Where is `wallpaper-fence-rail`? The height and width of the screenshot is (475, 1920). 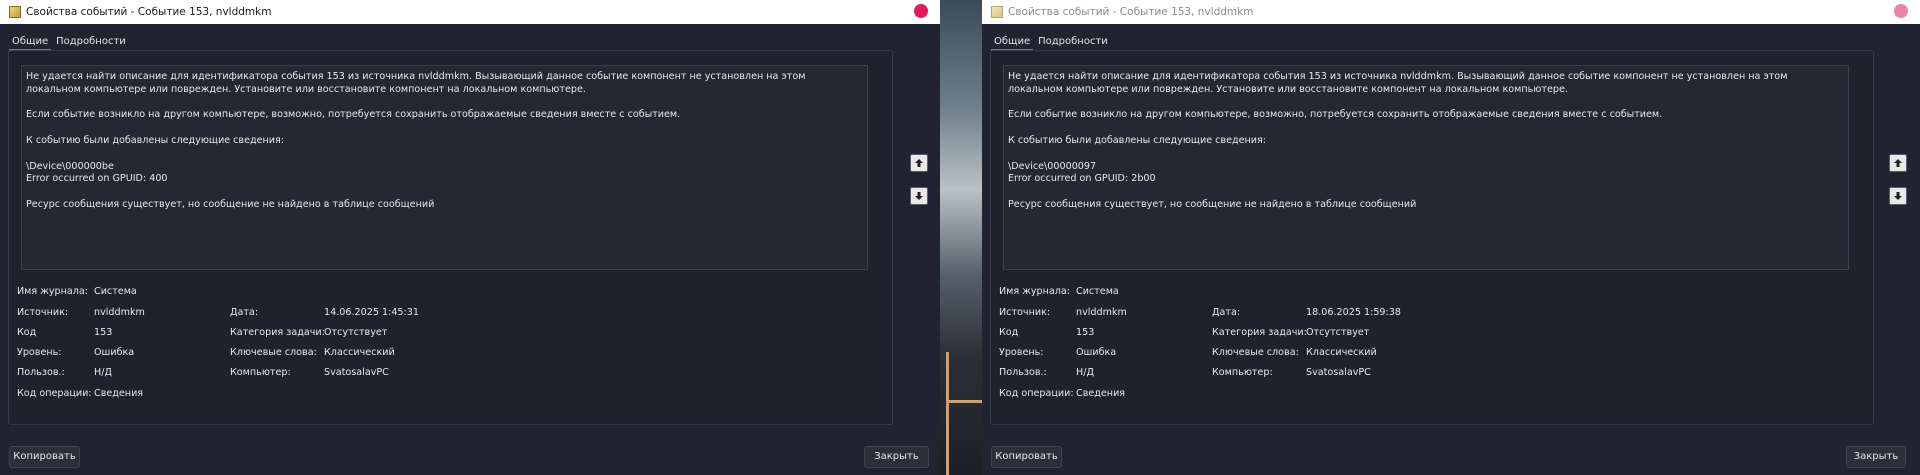 wallpaper-fence-rail is located at coordinates (964, 401).